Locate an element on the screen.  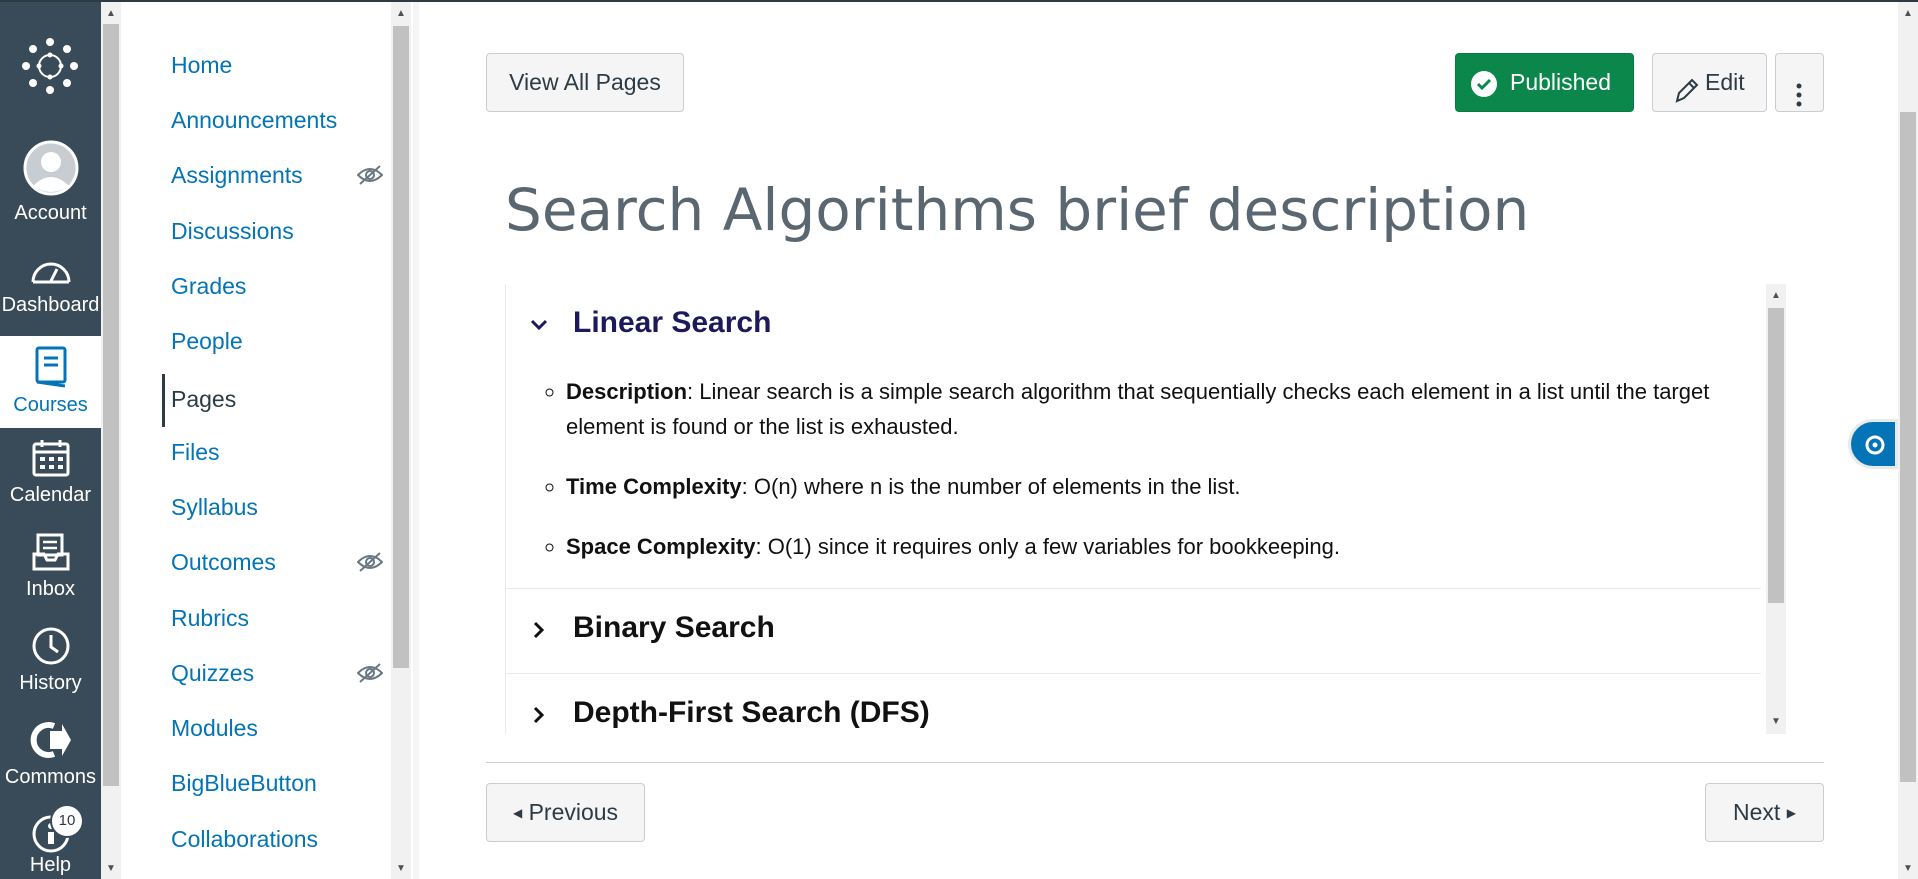
nav-scrollbar-thumb is located at coordinates (111, 405).